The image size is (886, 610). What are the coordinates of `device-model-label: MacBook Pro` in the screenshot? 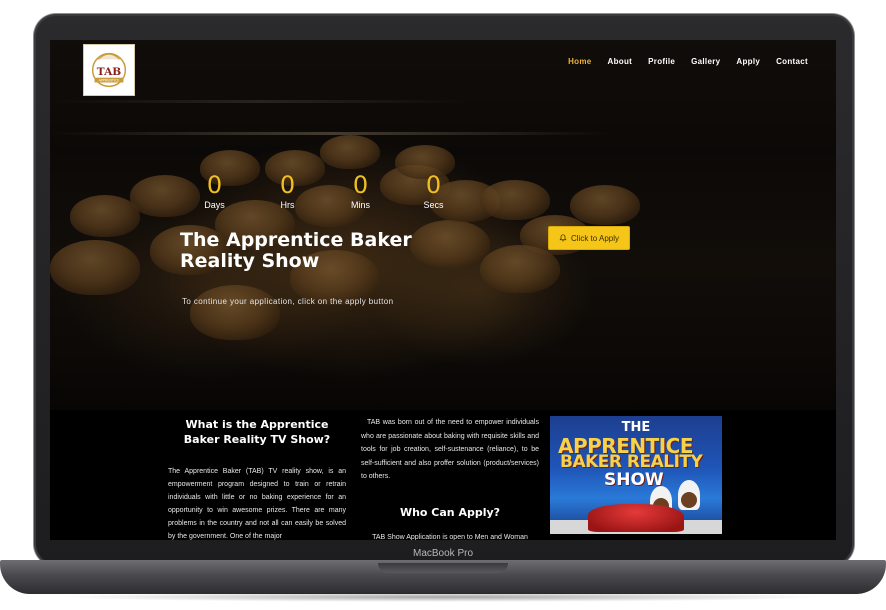 It's located at (443, 553).